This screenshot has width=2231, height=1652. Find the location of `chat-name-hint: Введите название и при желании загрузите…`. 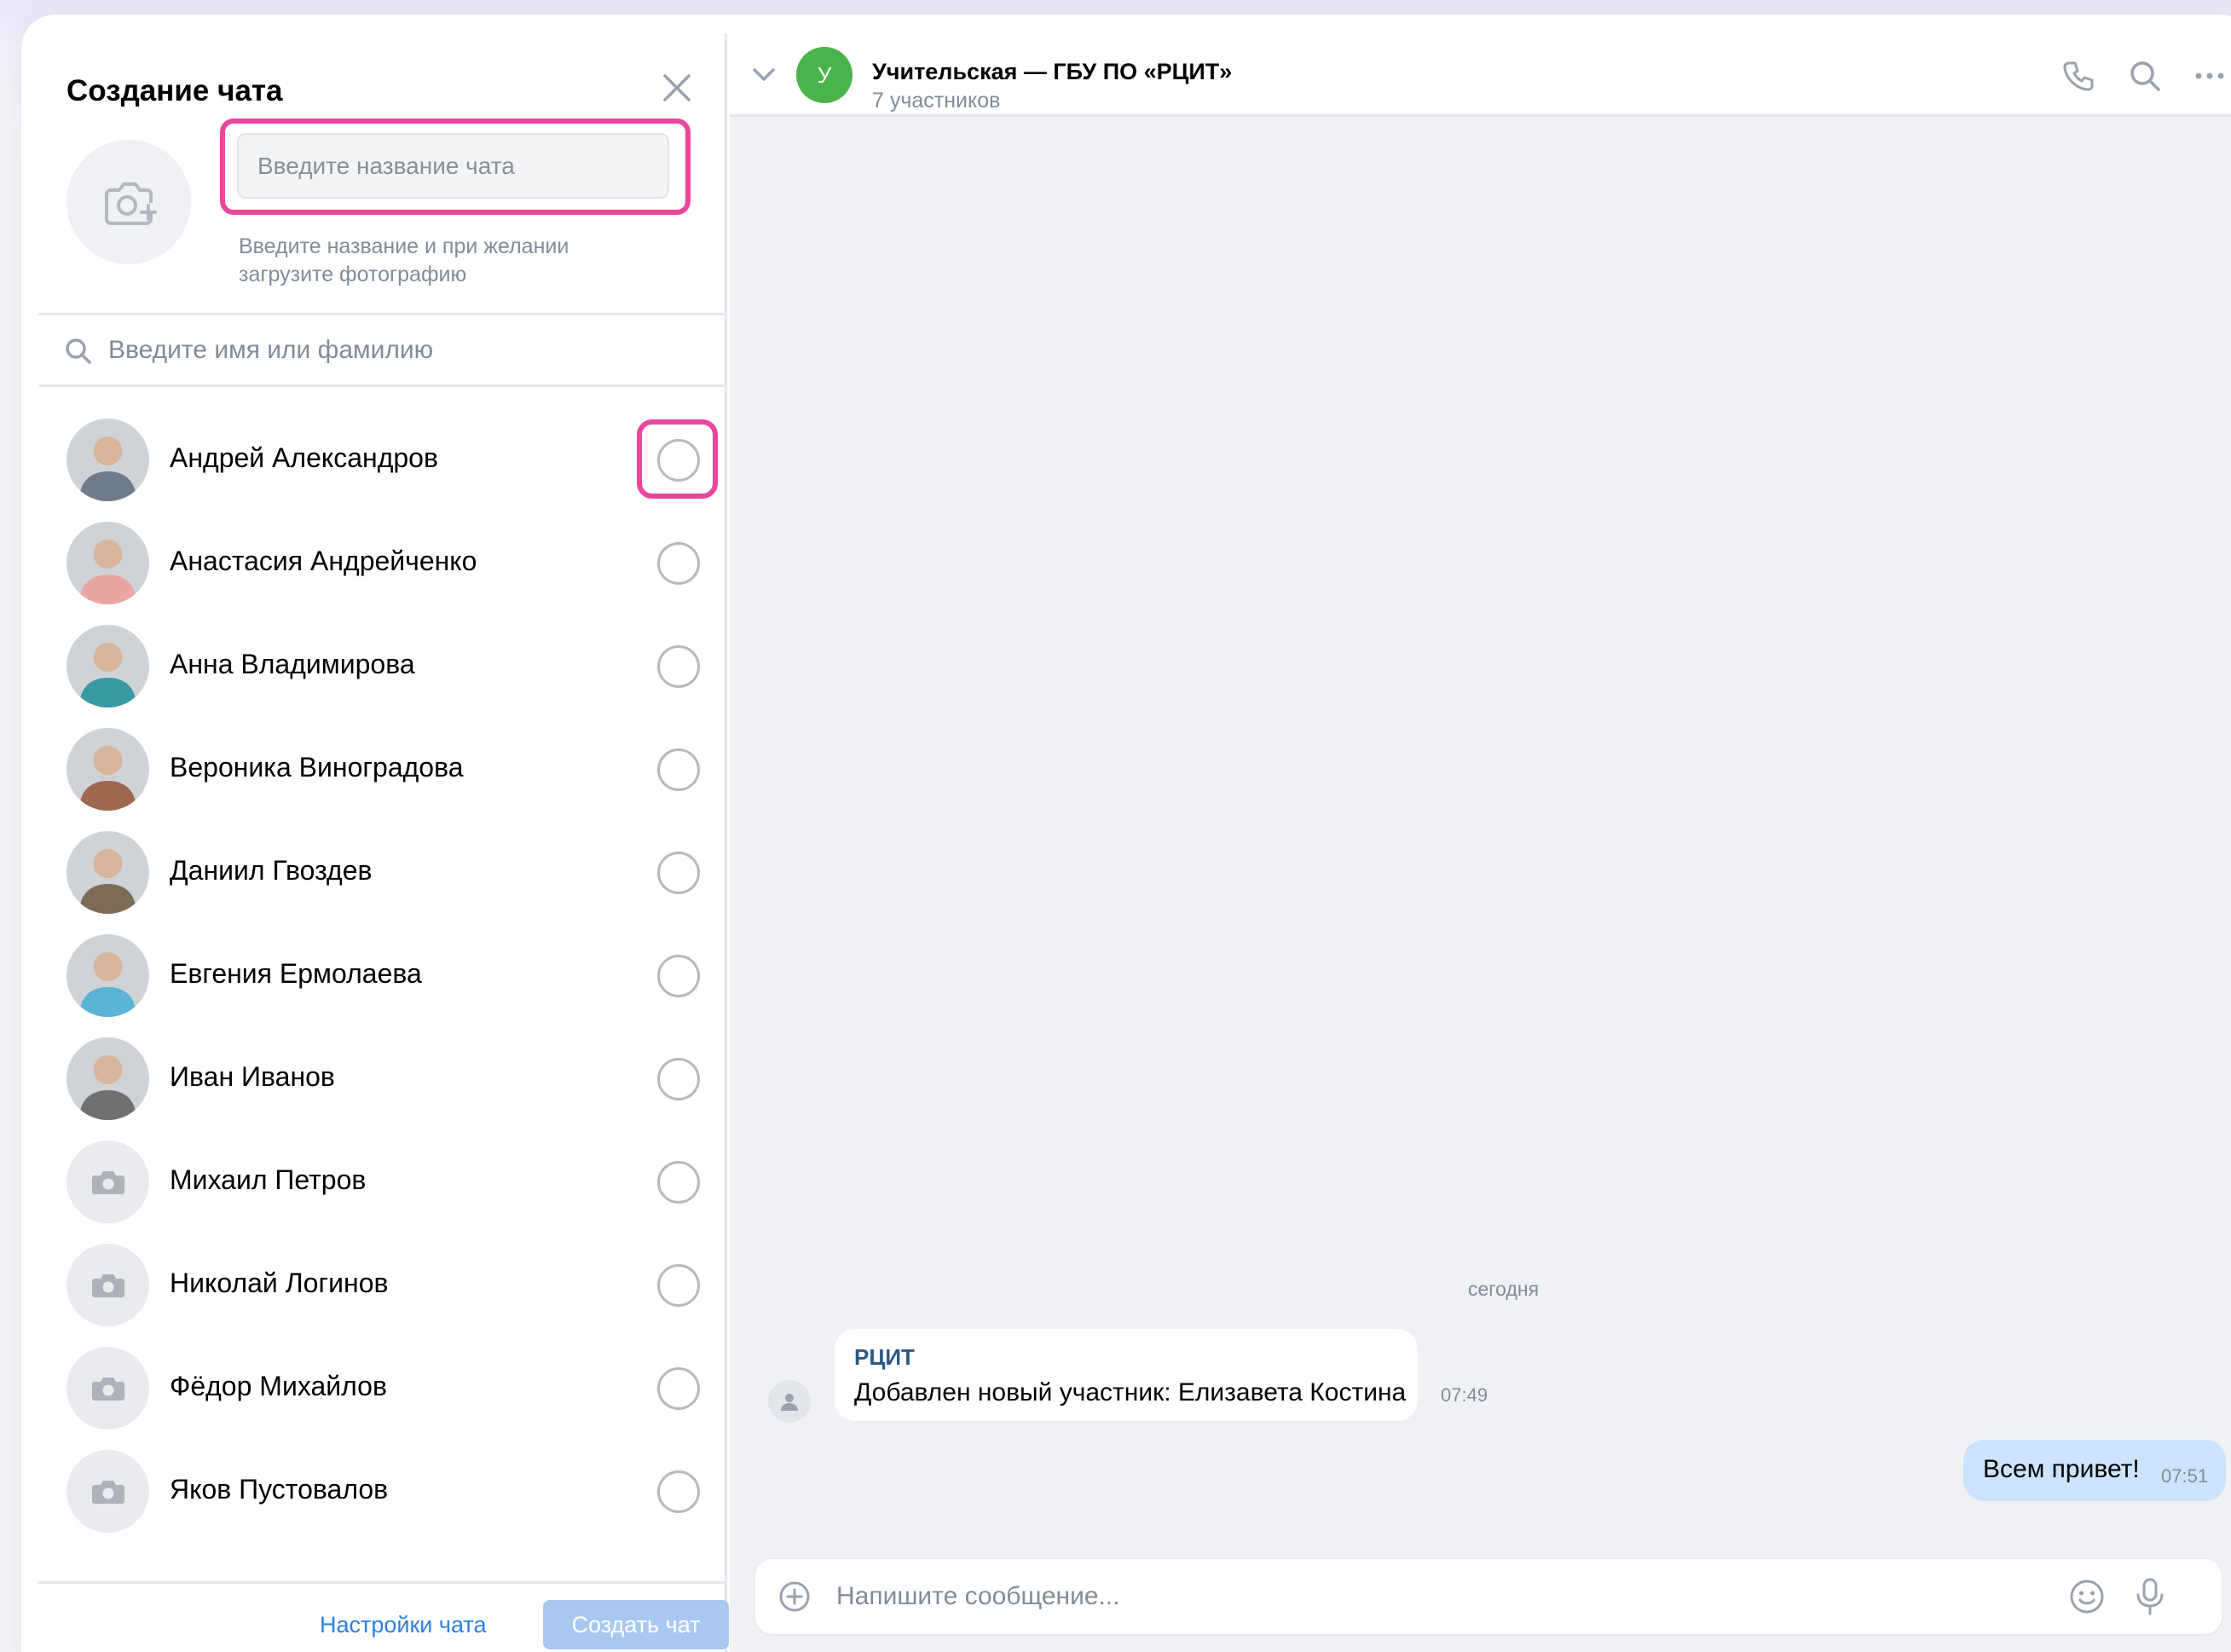

chat-name-hint: Введите название и при желании загрузите… is located at coordinates (404, 260).